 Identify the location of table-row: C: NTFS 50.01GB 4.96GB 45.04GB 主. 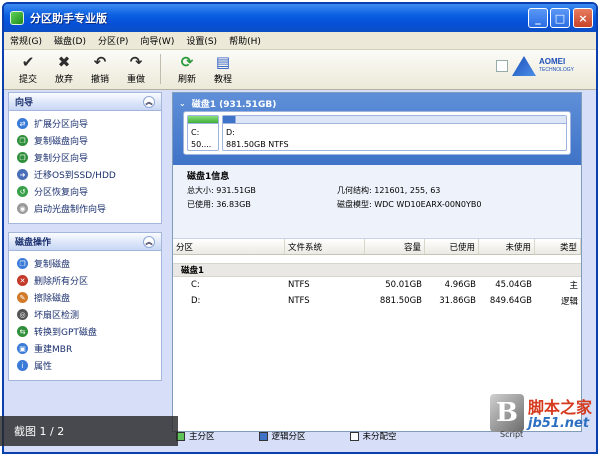
(377, 285).